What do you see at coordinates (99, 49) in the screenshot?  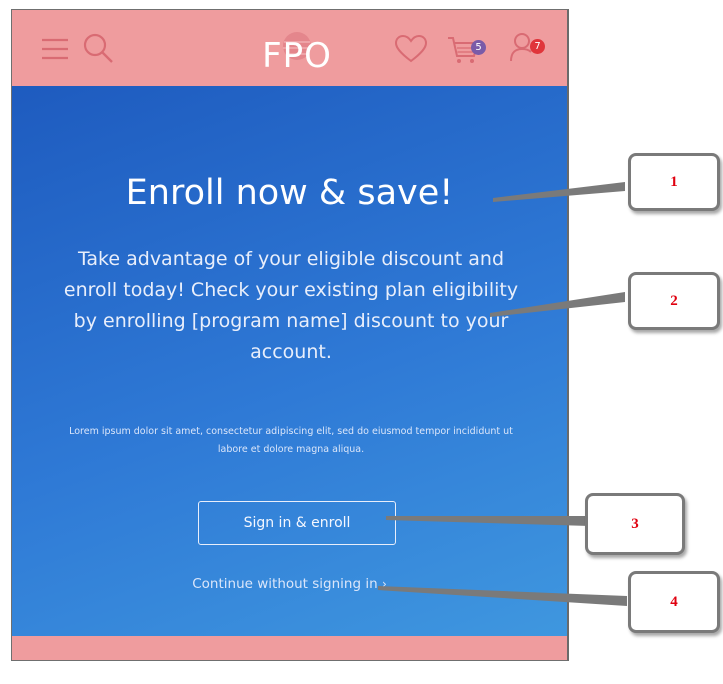 I see `search-icon` at bounding box center [99, 49].